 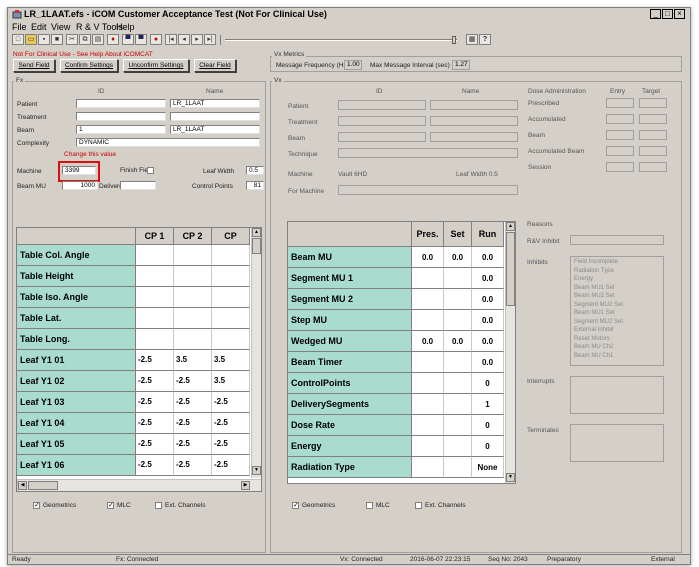 What do you see at coordinates (141, 39) in the screenshot?
I see `print-preview-icon: ▀` at bounding box center [141, 39].